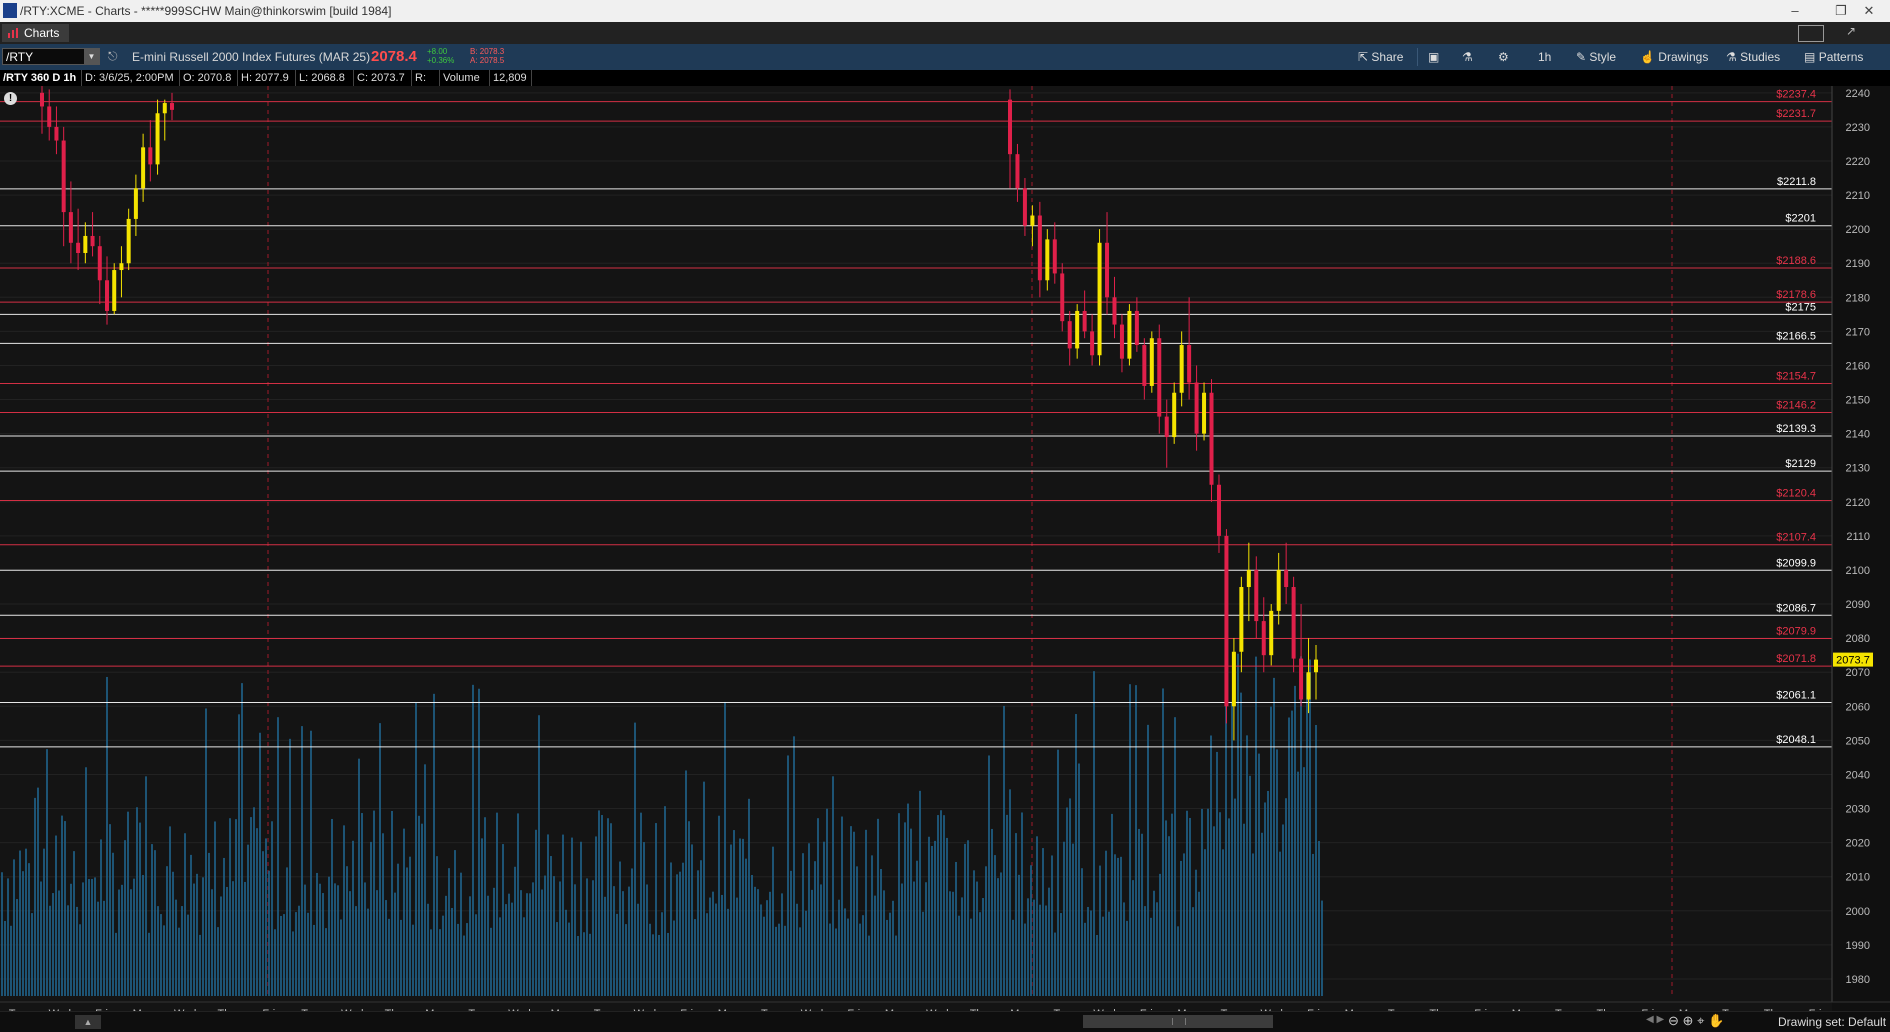  I want to click on pan-hand-icon: ✋, so click(1716, 1020).